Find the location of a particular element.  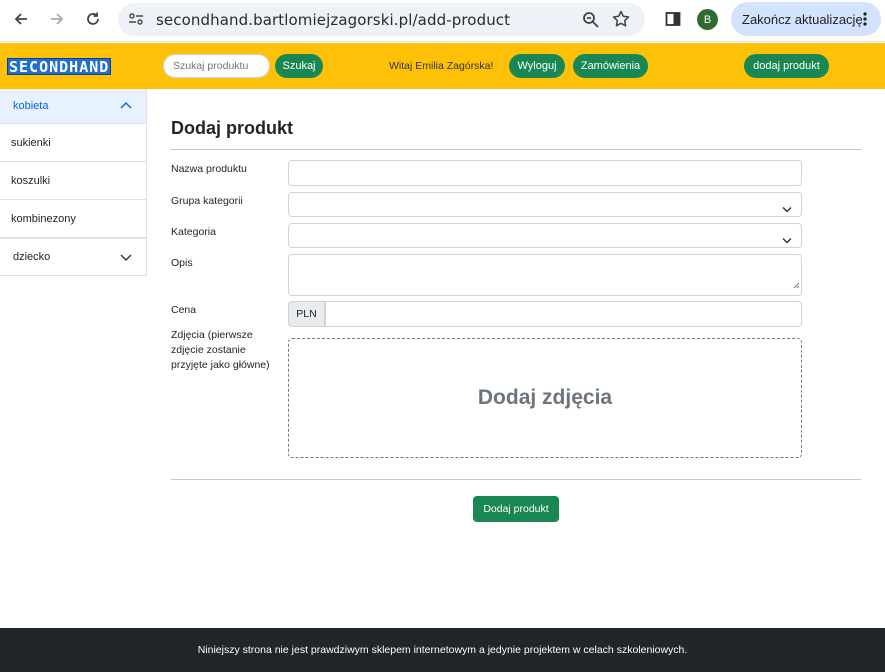

photo-dropzone: Dodaj zdjęcia is located at coordinates (545, 398).